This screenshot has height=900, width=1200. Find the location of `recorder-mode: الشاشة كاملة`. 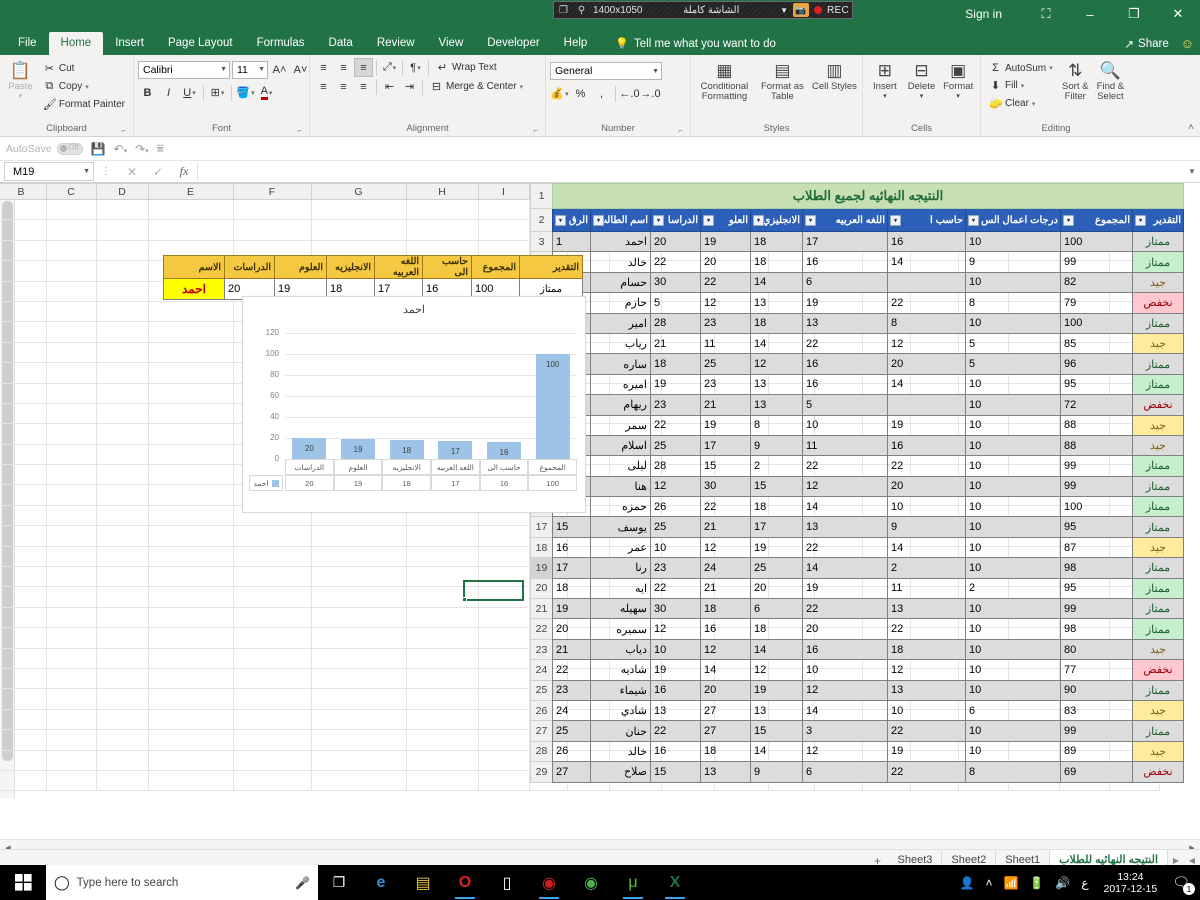

recorder-mode: الشاشة كاملة is located at coordinates (712, 10).